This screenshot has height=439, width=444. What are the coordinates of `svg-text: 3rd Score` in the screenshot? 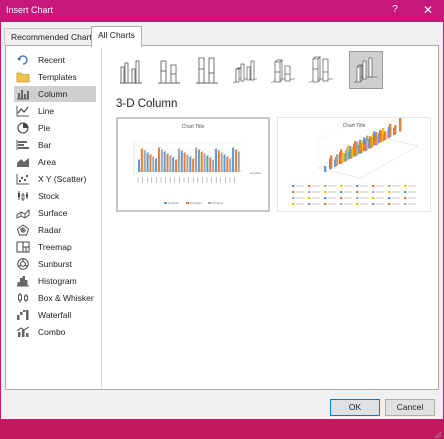 It's located at (218, 203).